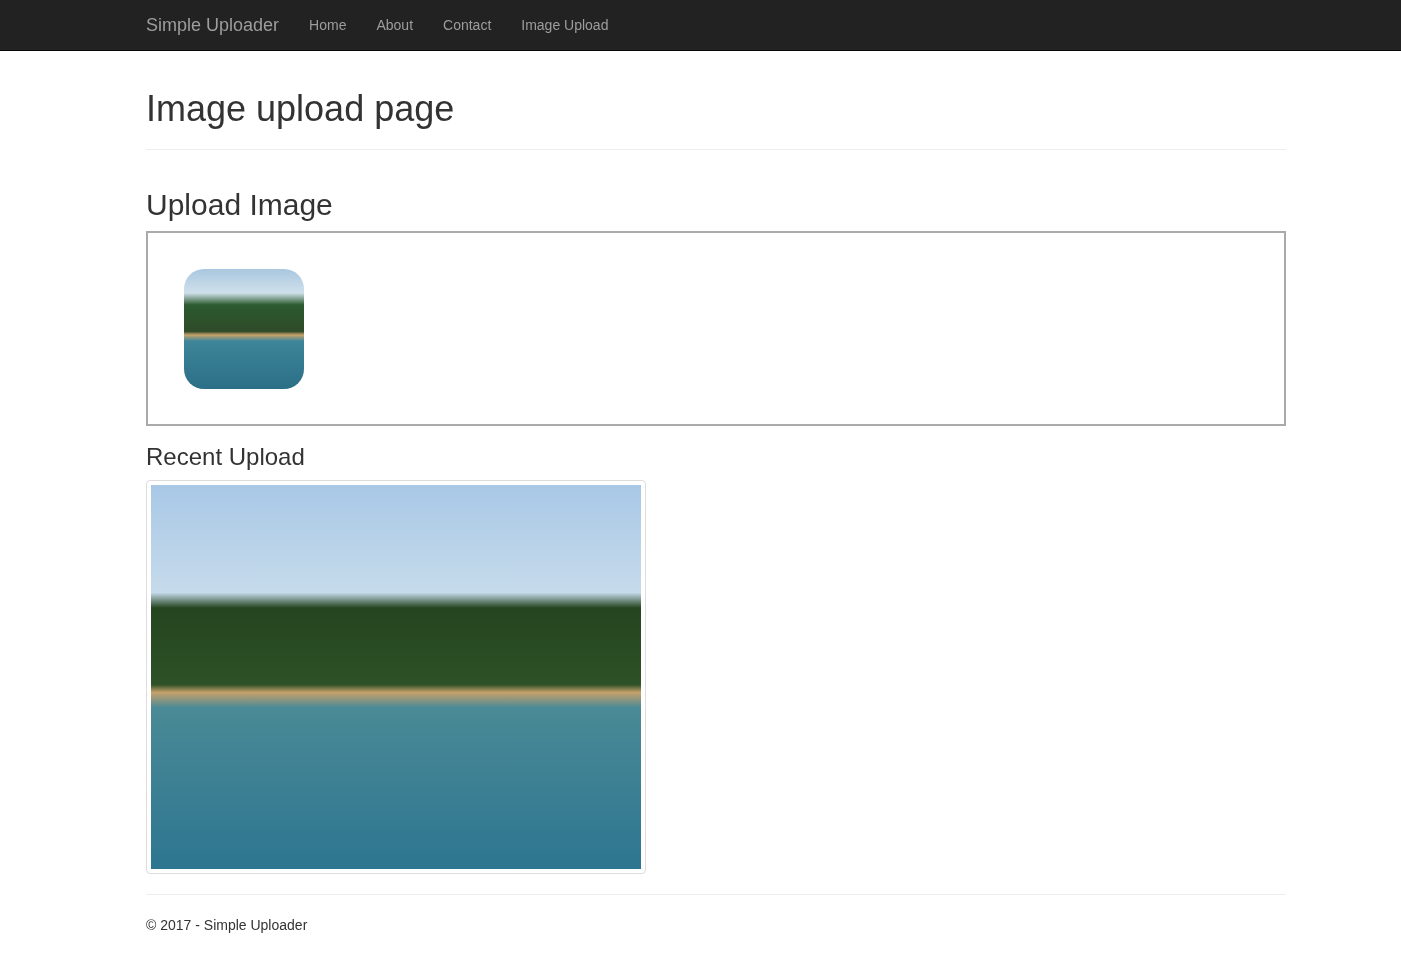  I want to click on nav-link: Contact, so click(467, 25).